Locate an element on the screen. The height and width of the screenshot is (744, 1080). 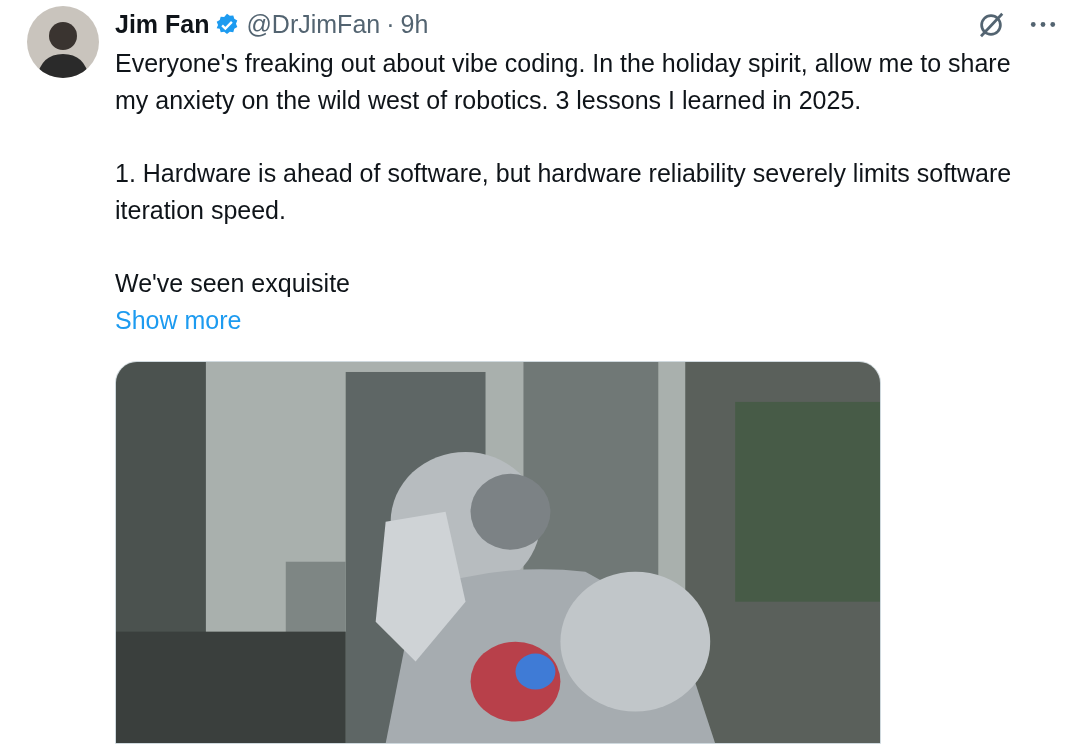
tweet-text: Everyone's freaking out about vibe coding. In the holiday spirit, allow me to share my anxiety on the wild west of robotics. 3 lessons I learned in 2025. is located at coordinates (563, 81).